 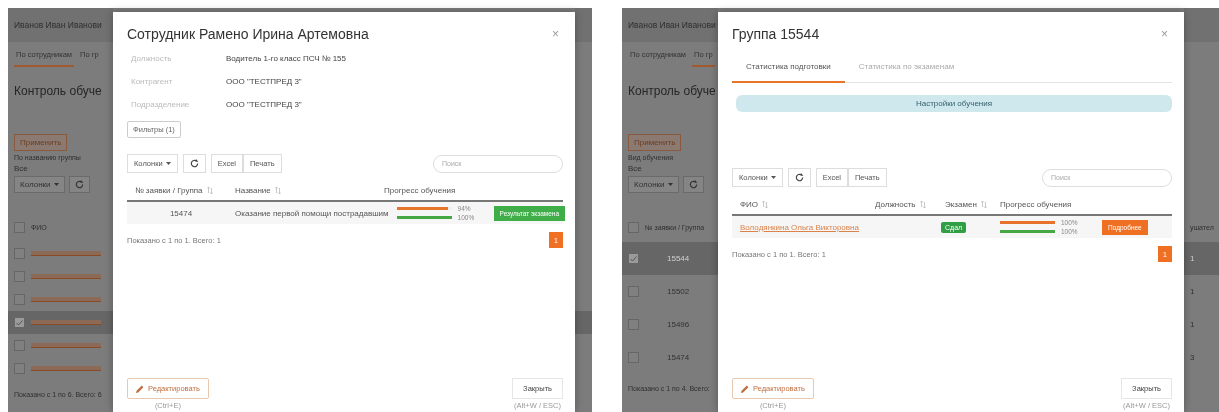 I want to click on table-row: 15544, so click(x=670, y=258).